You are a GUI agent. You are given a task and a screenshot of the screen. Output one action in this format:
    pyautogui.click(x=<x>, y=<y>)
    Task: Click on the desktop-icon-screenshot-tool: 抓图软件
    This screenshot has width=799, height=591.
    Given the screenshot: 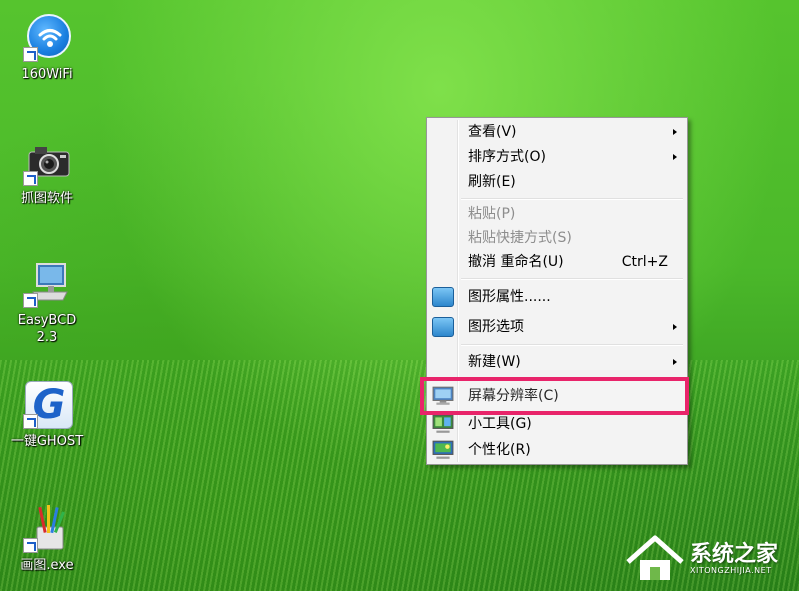 What is the action you would take?
    pyautogui.click(x=47, y=172)
    